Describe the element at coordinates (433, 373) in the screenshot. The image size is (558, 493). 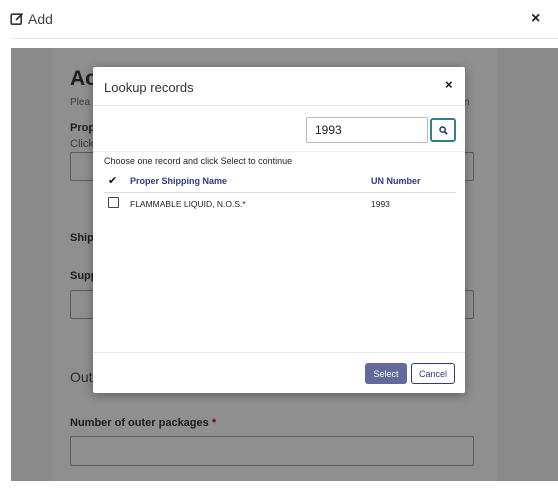
I see `cancel-button: Cancel` at that location.